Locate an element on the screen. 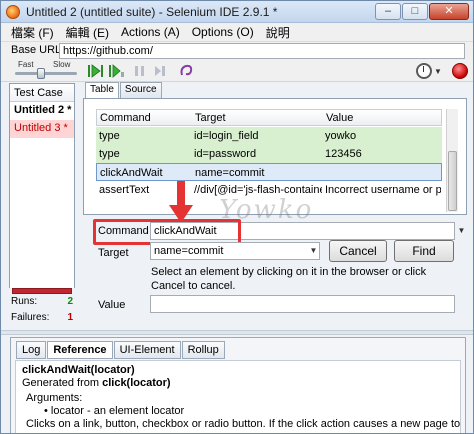 This screenshot has height=434, width=474. speed-fast-label: Fast is located at coordinates (26, 64).